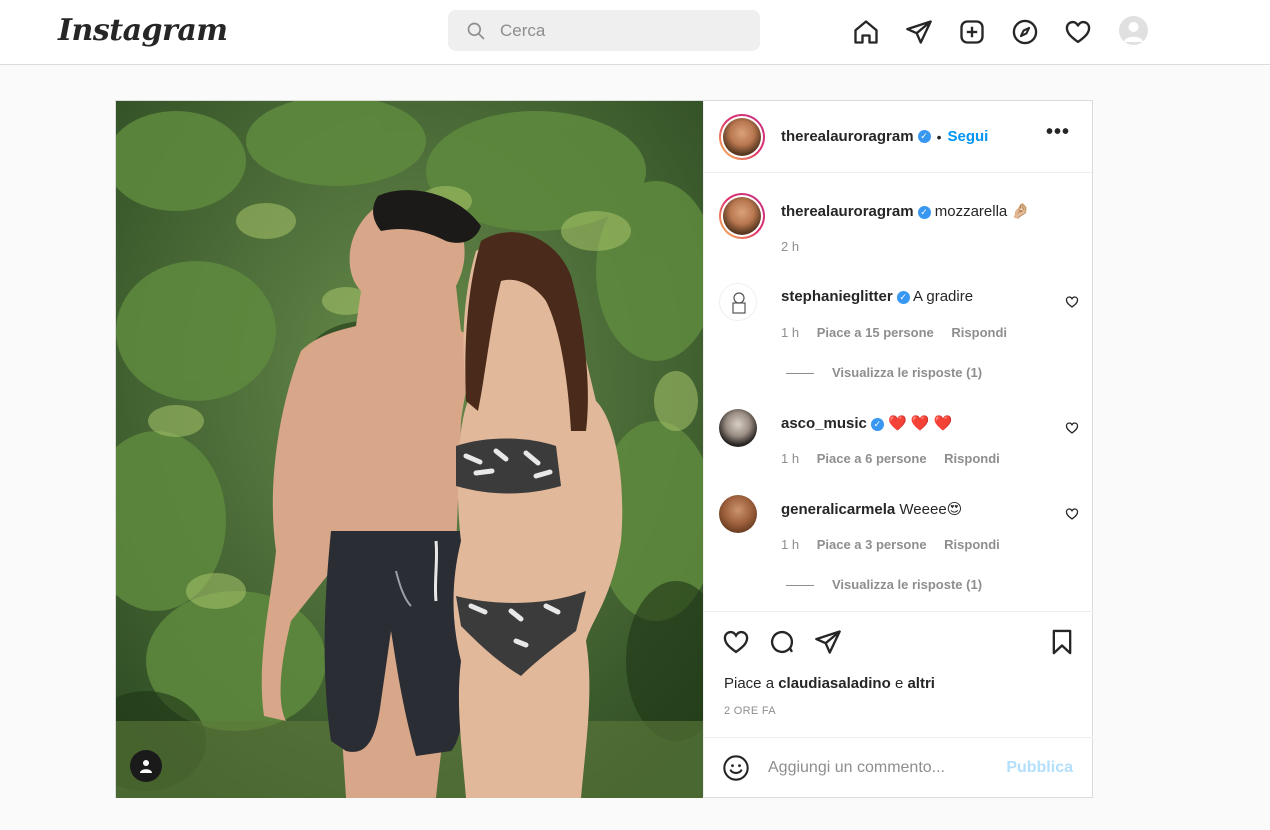 The width and height of the screenshot is (1270, 830). Describe the element at coordinates (875, 332) in the screenshot. I see `comment-likes: Piace a 15 persone` at that location.